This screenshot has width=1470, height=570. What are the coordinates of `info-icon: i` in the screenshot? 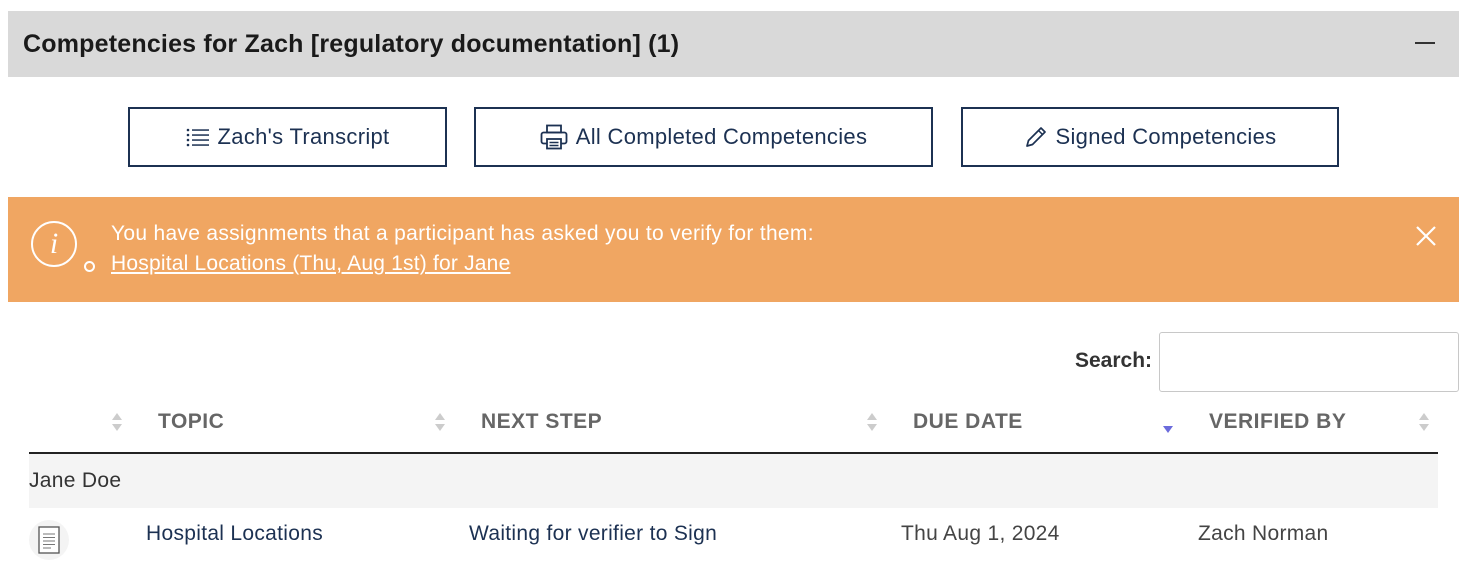 It's located at (54, 244).